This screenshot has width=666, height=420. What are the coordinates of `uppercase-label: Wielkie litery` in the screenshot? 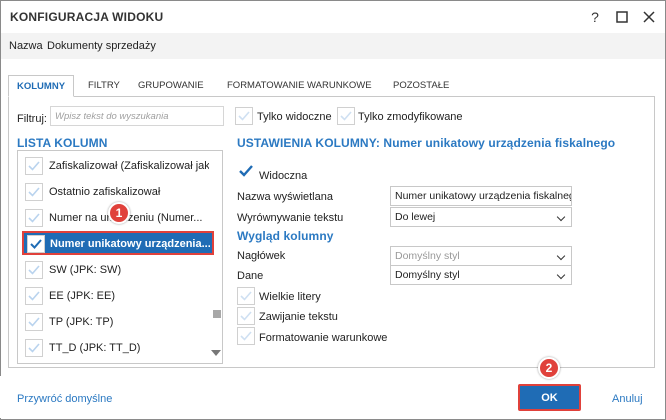 It's located at (290, 297).